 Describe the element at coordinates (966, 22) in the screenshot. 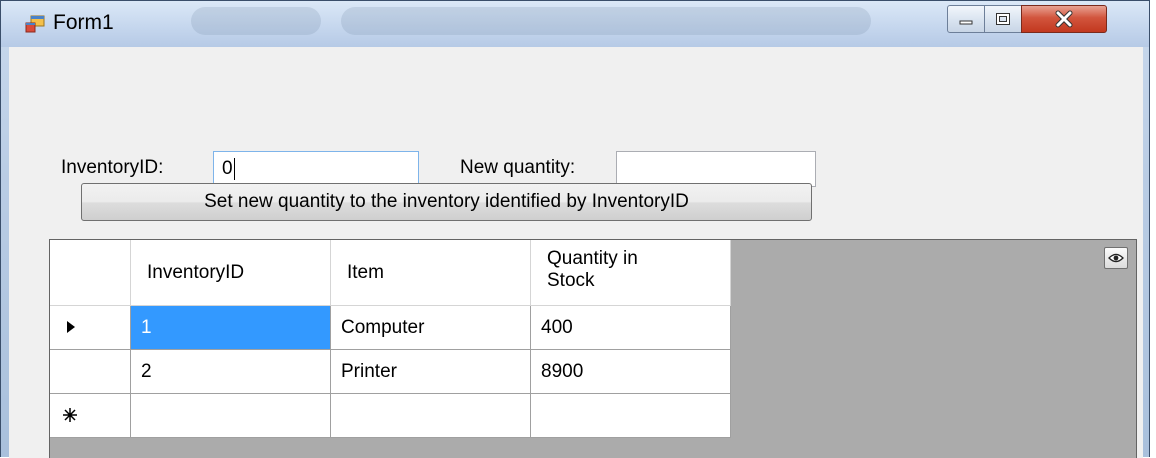

I see `minimize-icon` at that location.